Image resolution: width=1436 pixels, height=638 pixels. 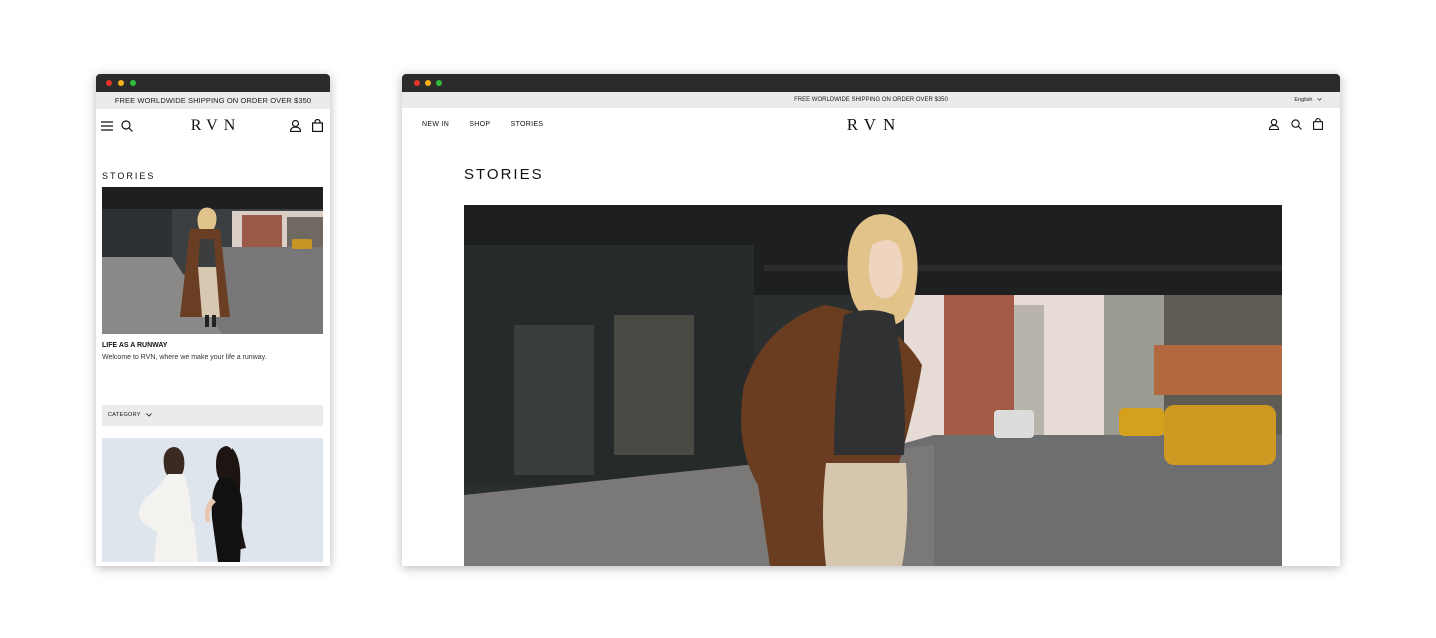 What do you see at coordinates (212, 415) in the screenshot?
I see `category-filter: CATEGORY` at bounding box center [212, 415].